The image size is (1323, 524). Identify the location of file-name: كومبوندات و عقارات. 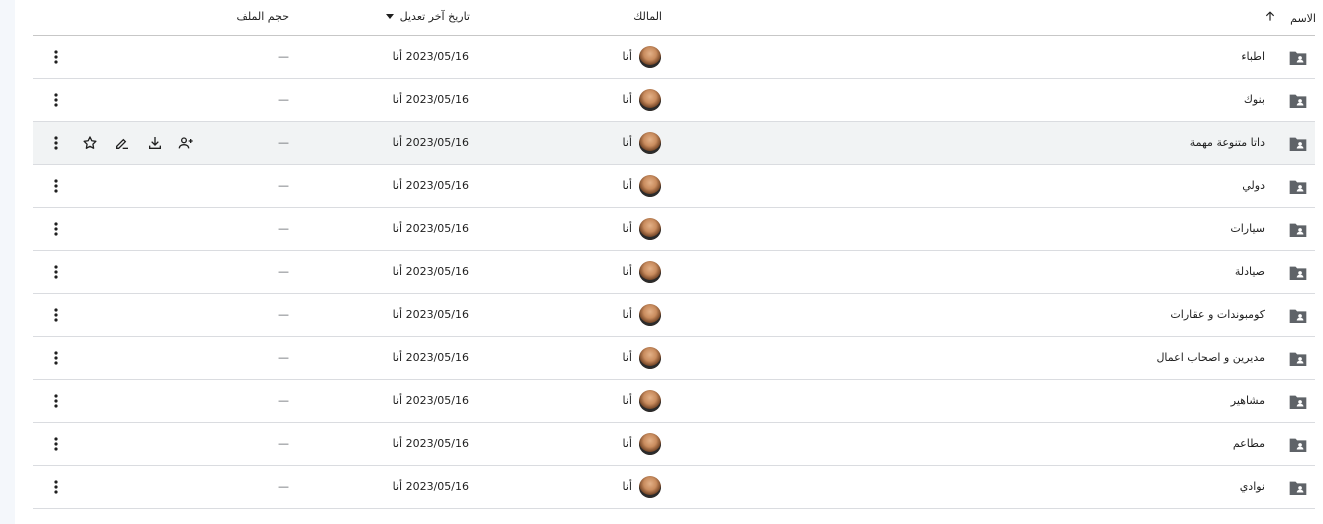
(1217, 314).